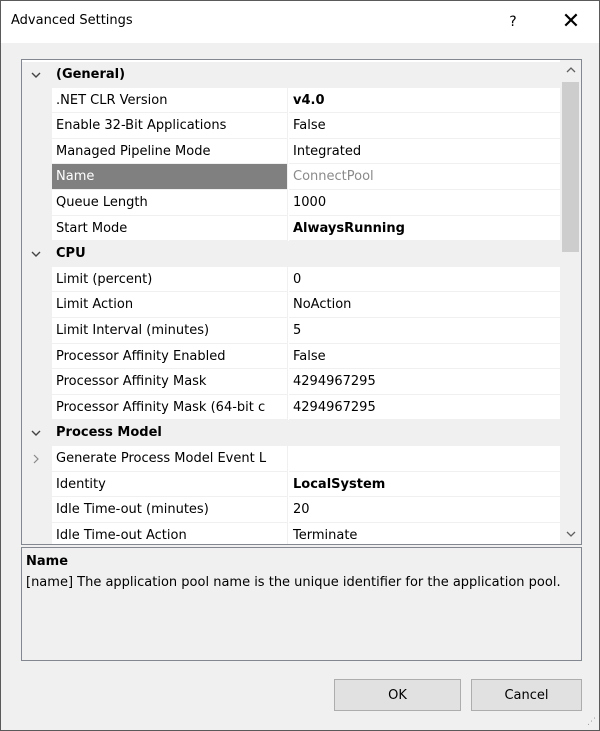 The height and width of the screenshot is (731, 600). What do you see at coordinates (424, 280) in the screenshot?
I see `property-value: 0` at bounding box center [424, 280].